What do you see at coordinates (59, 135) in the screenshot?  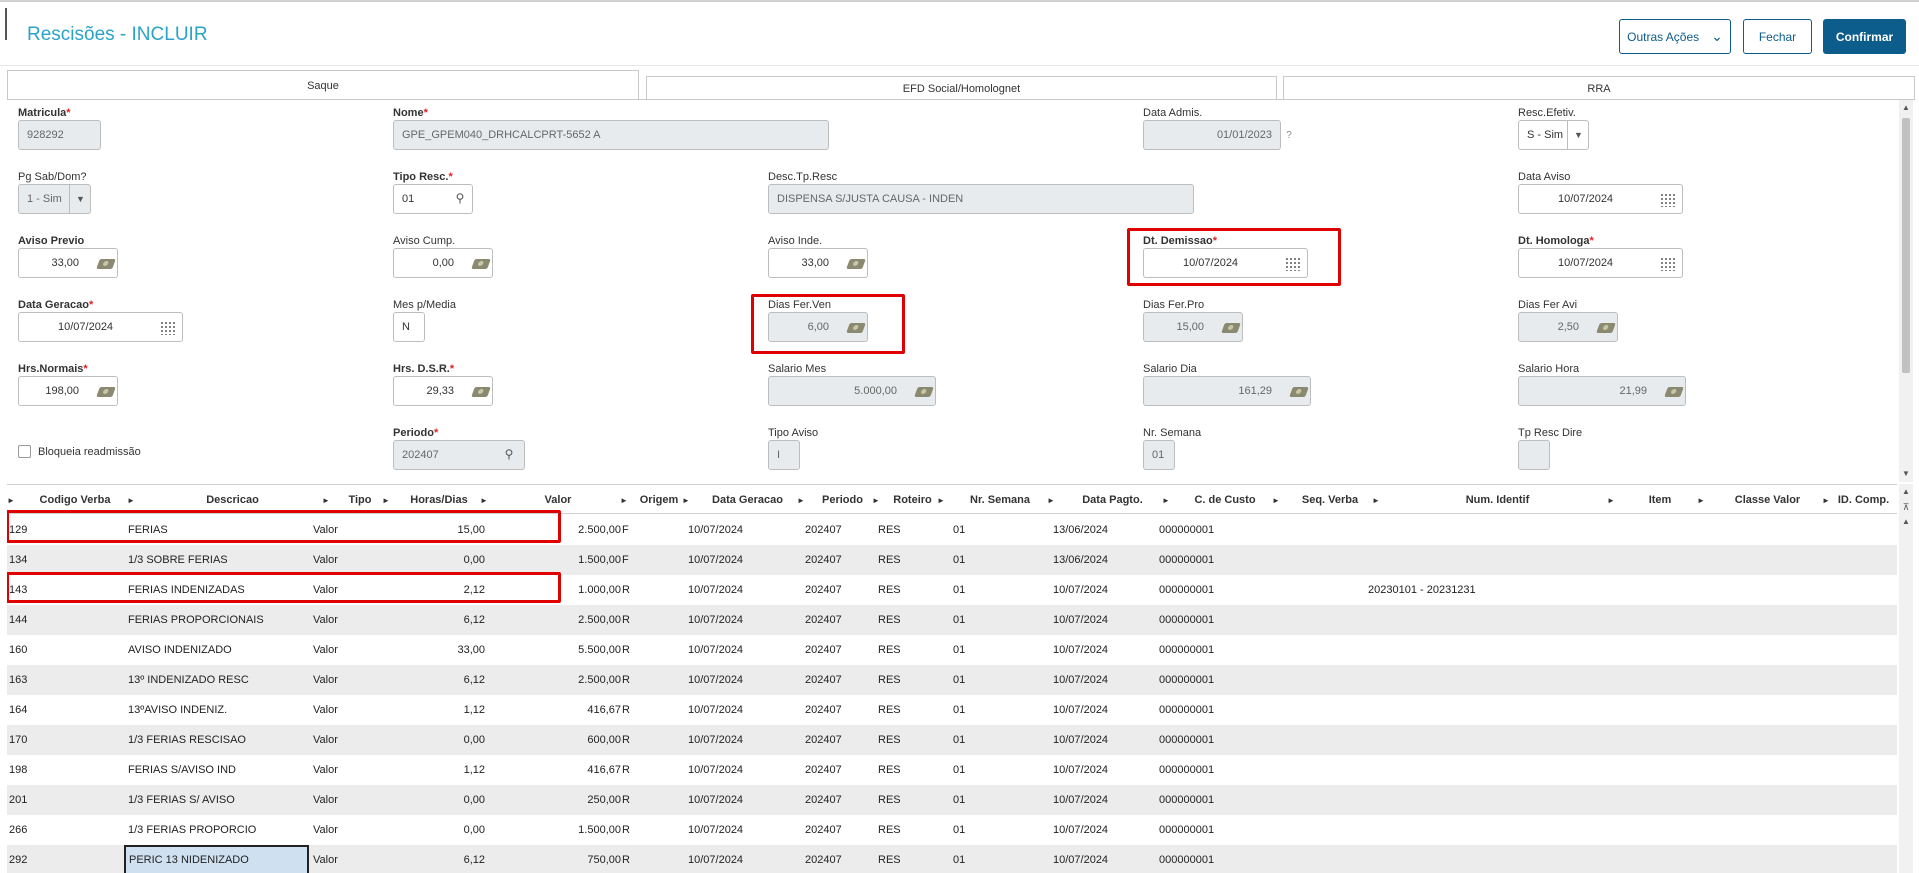 I see `matricula-field: 928292` at bounding box center [59, 135].